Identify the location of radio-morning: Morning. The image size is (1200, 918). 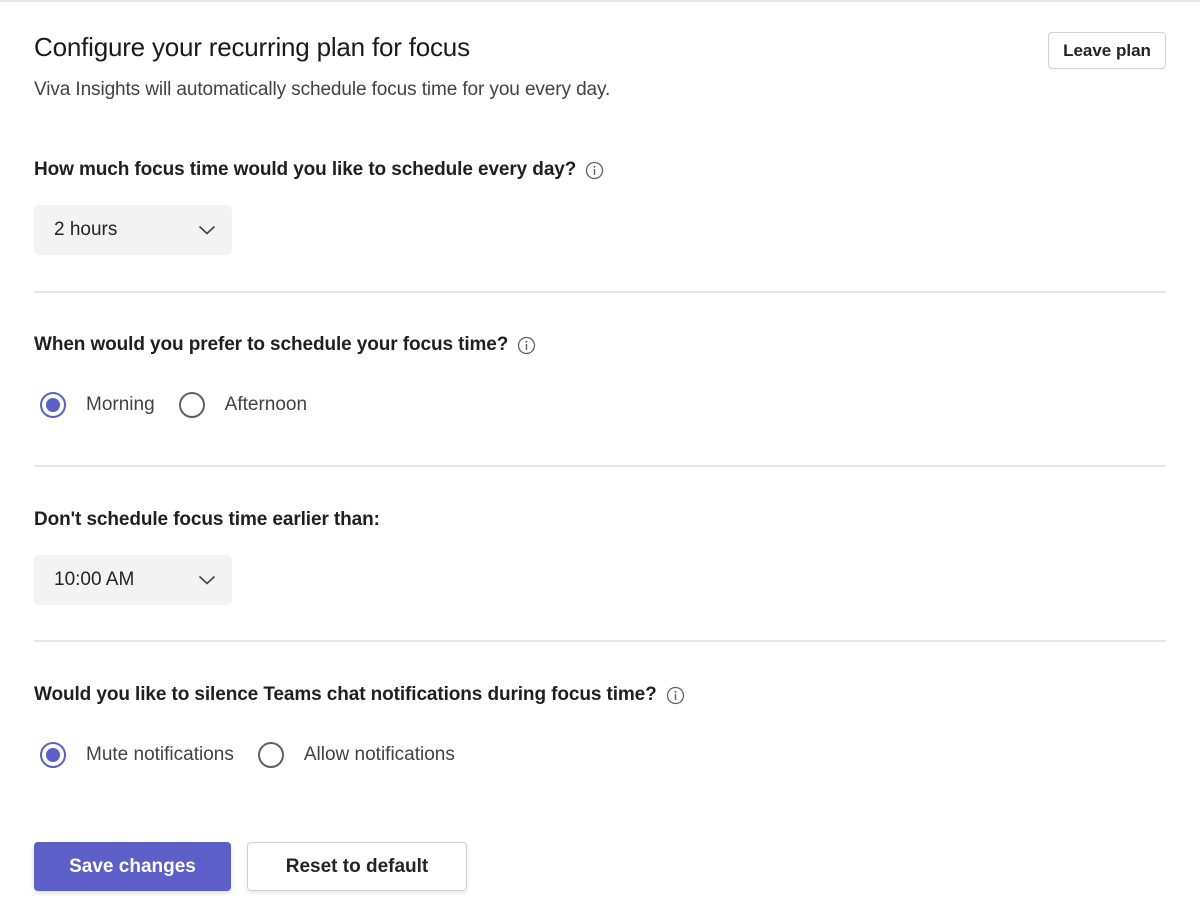
(97, 405).